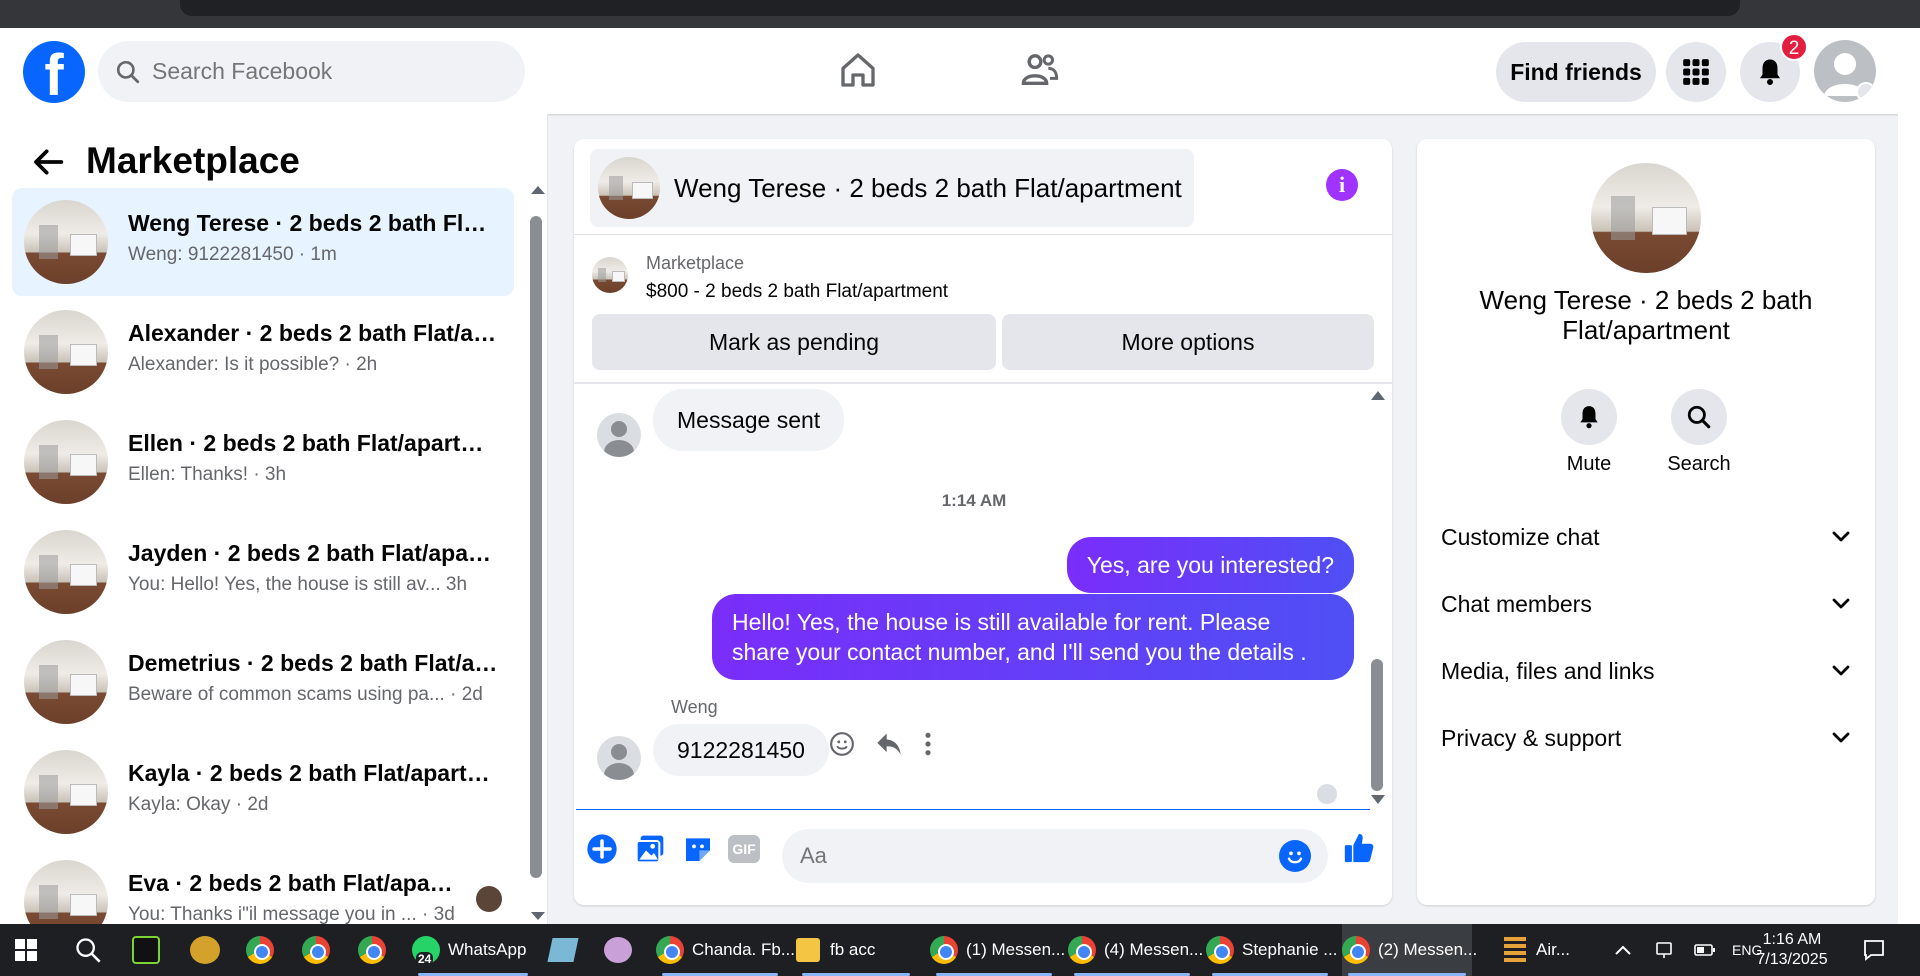  What do you see at coordinates (1589, 432) in the screenshot?
I see `mute-button: Mute` at bounding box center [1589, 432].